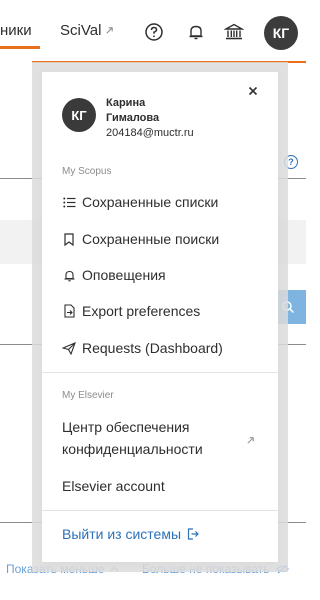  I want to click on section-label-my-elsevier: My Elsevier, so click(88, 395).